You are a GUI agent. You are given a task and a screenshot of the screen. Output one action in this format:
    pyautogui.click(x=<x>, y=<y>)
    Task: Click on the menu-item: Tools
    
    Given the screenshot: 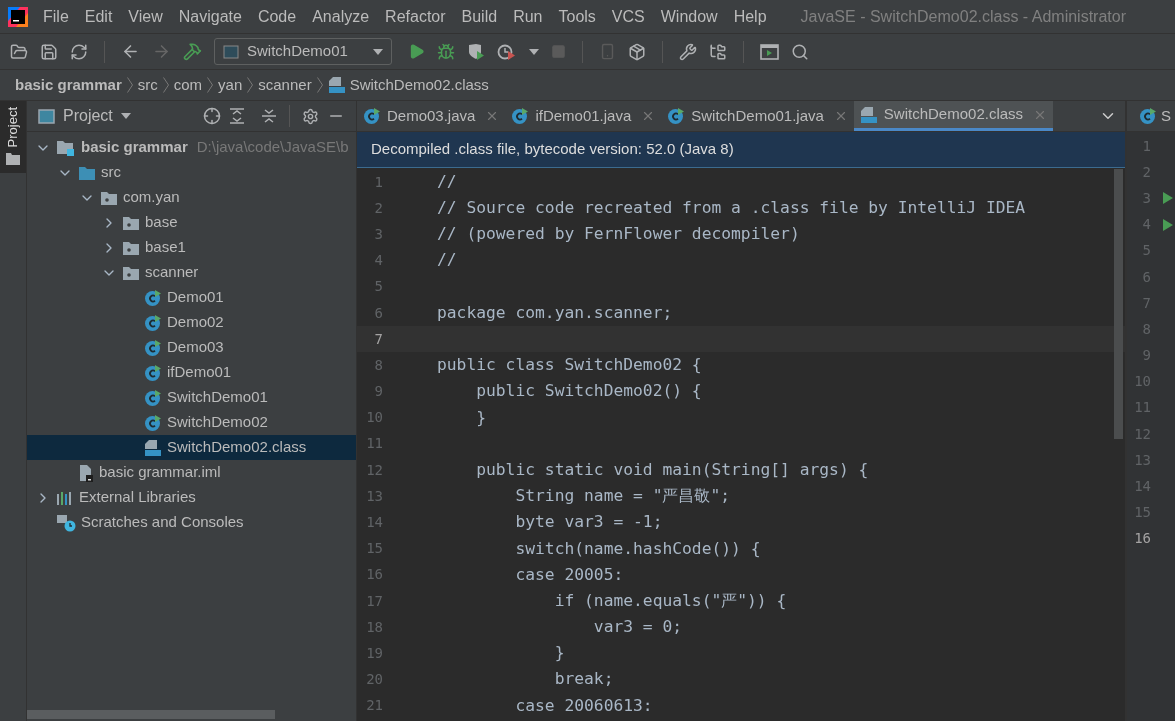 What is the action you would take?
    pyautogui.click(x=577, y=16)
    